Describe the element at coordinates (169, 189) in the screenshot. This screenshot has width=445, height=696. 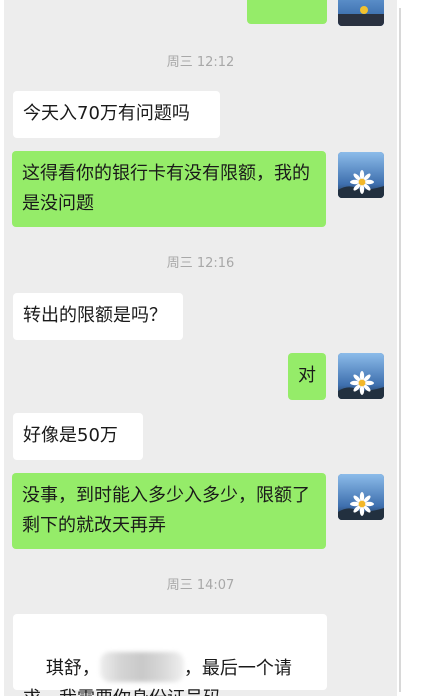
I see `message-bubble-outgoing: 这得看你的银行卡有没有限额，我的是没问题` at that location.